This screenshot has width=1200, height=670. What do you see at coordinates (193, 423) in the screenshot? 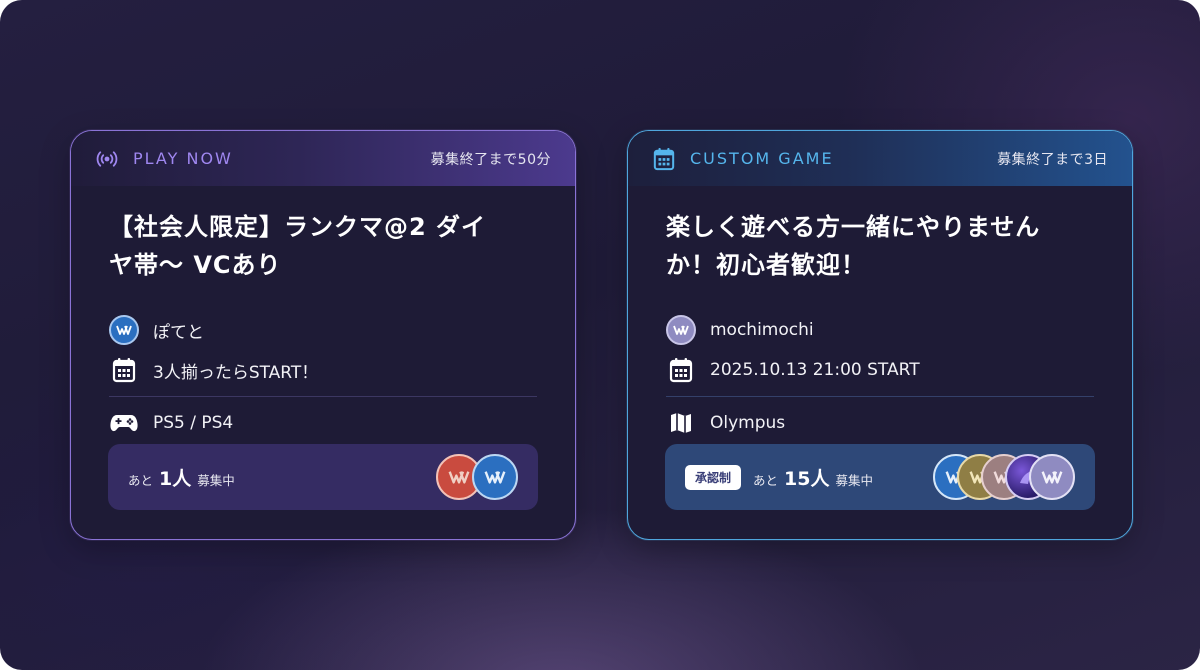
I see `platform-text: PS5 / PS4` at bounding box center [193, 423].